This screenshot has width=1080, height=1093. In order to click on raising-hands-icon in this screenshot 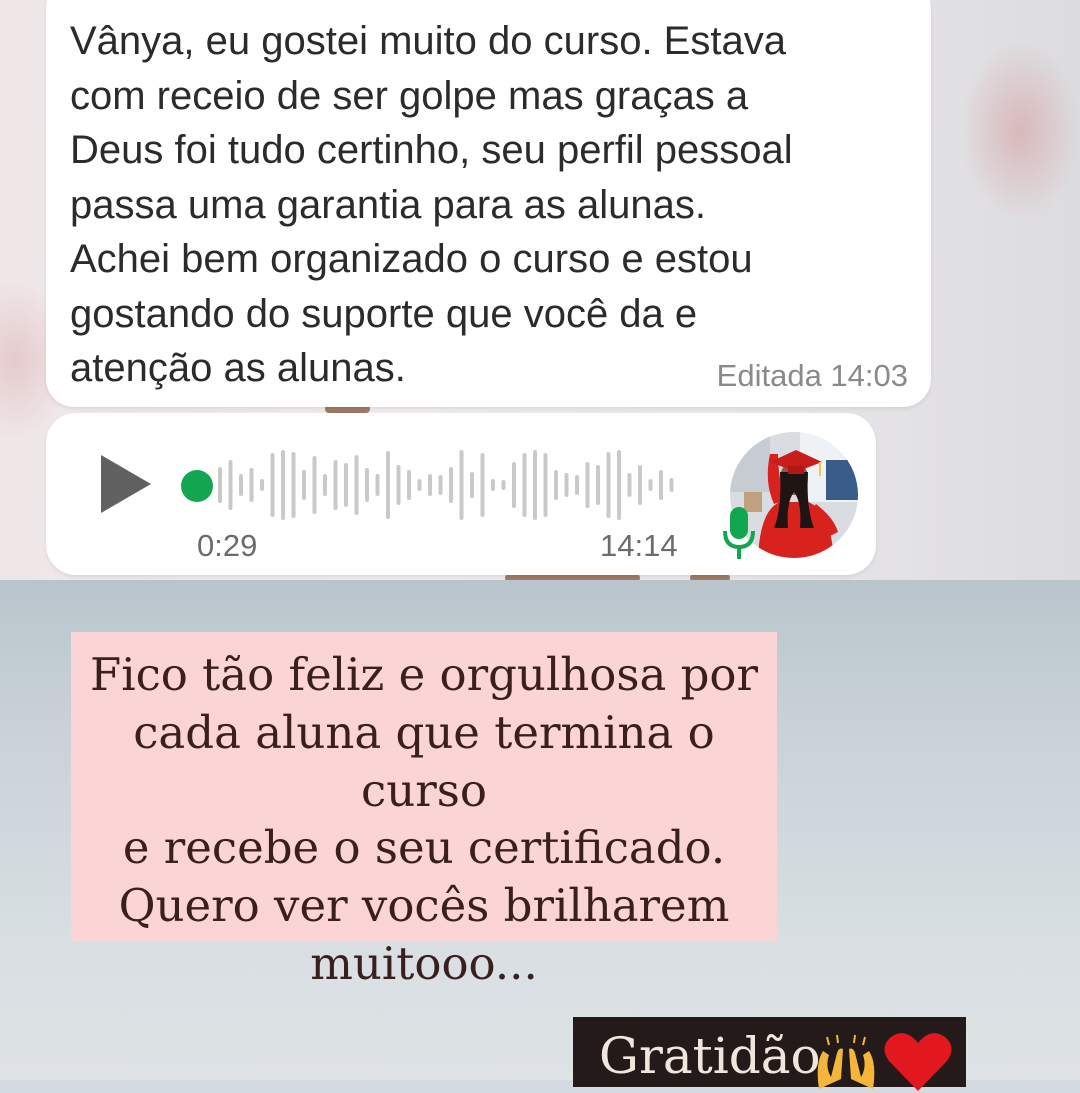, I will do `click(846, 1061)`.